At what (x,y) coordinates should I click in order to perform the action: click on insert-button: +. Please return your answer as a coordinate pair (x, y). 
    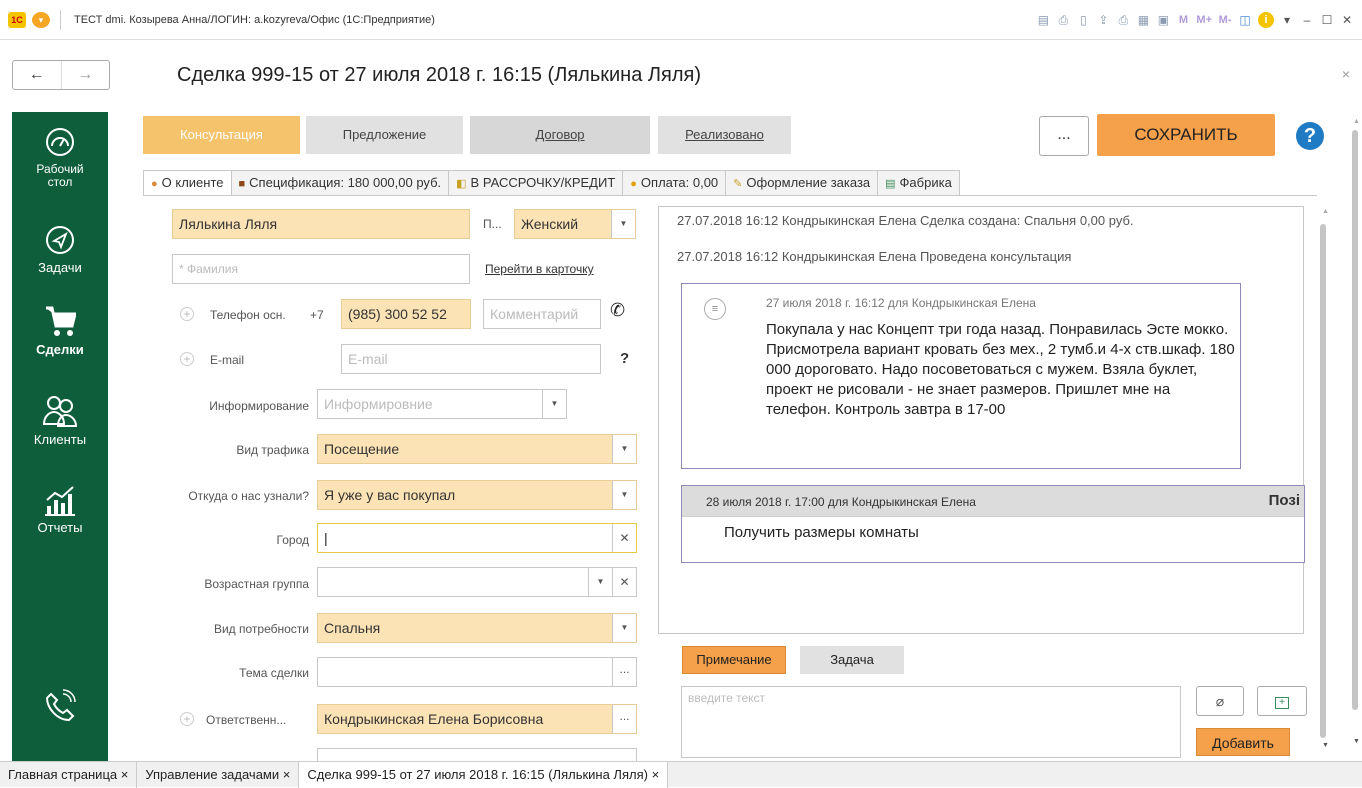
    Looking at the image, I should click on (1282, 701).